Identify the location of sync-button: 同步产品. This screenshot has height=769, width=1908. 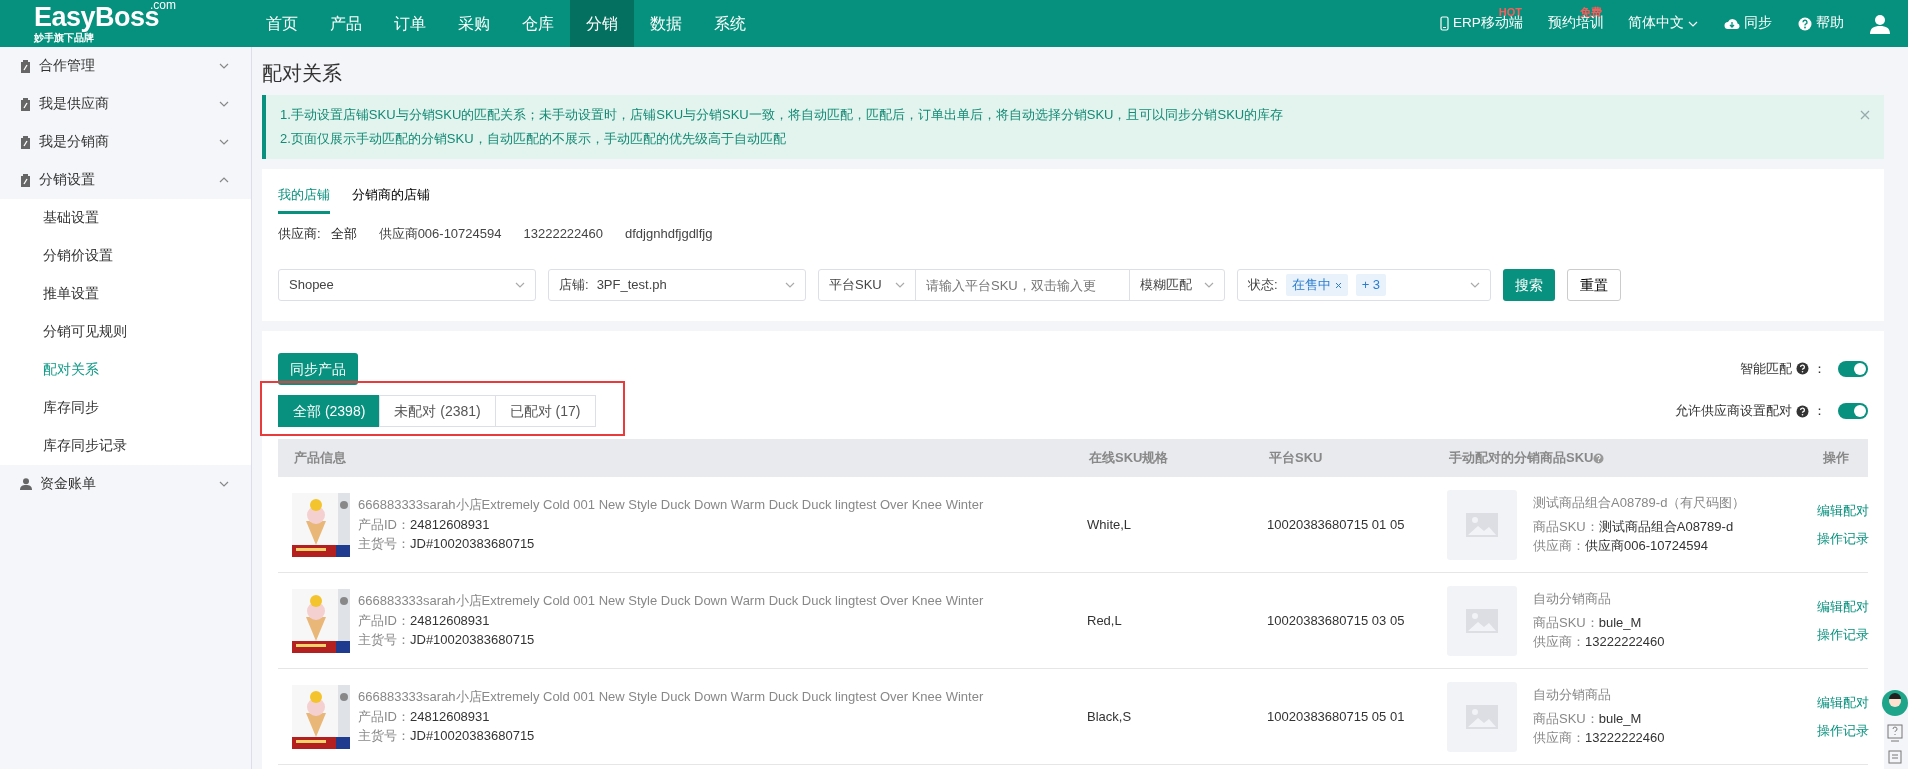
(318, 369).